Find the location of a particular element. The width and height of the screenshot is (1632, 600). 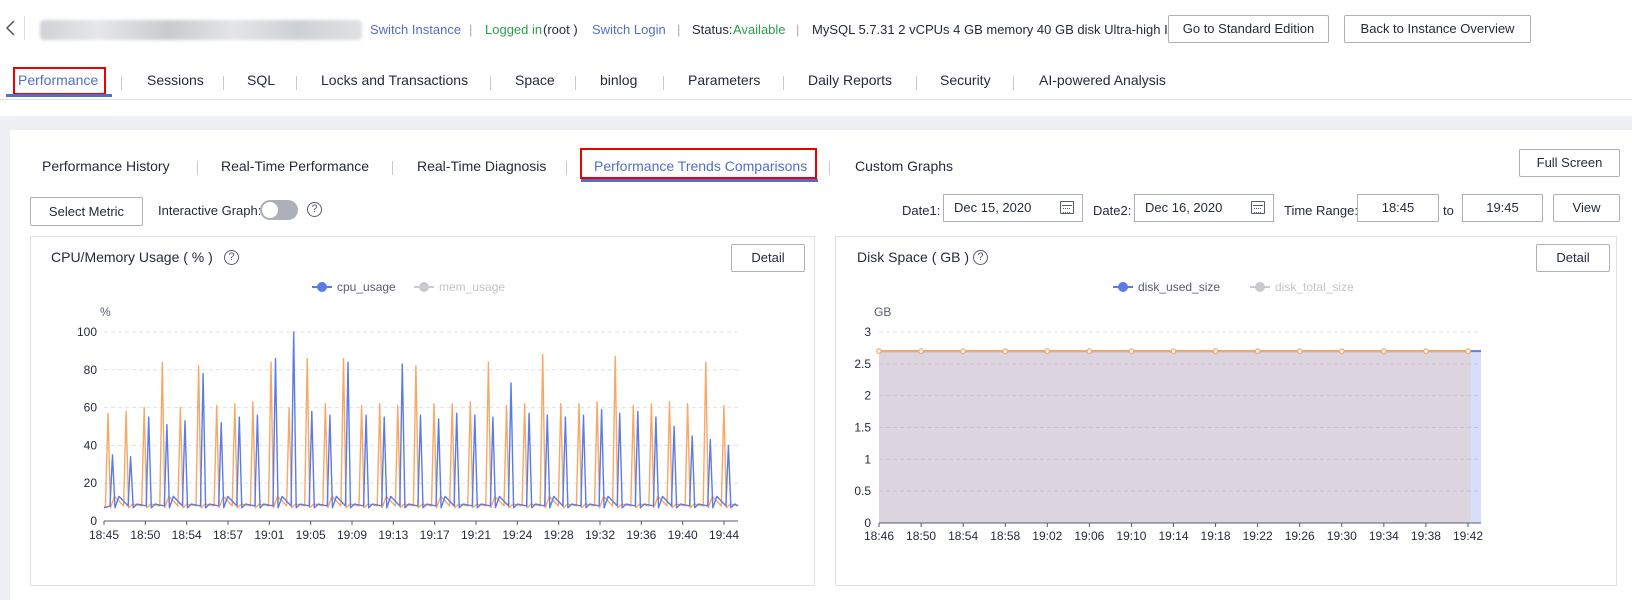

login-state: Logged in is located at coordinates (514, 29).